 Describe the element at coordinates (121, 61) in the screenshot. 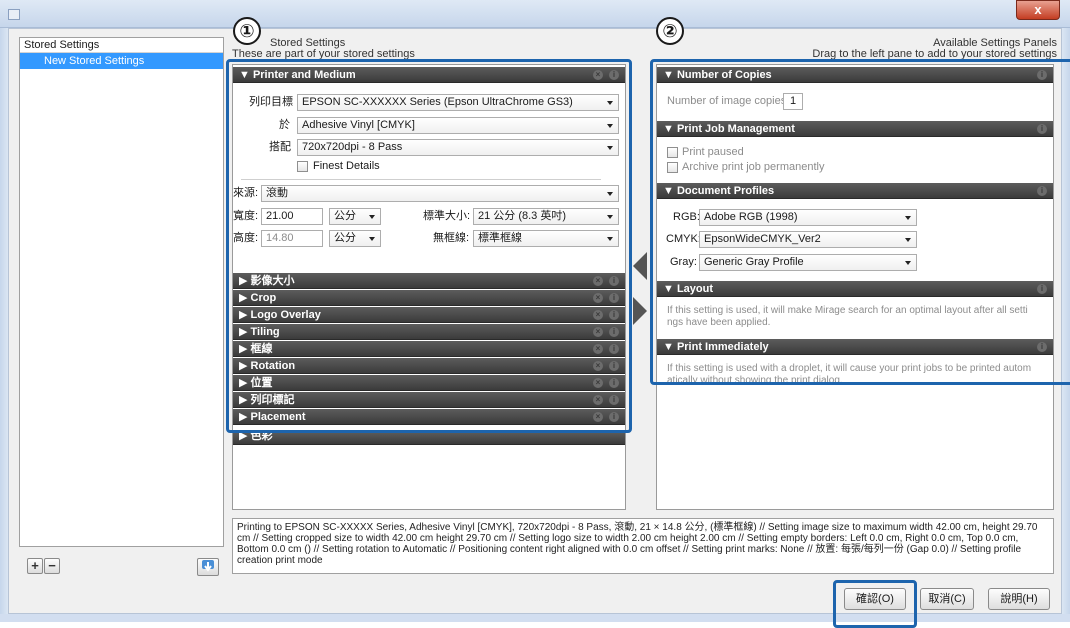

I see `stored-settings-item: New Stored Settings` at that location.